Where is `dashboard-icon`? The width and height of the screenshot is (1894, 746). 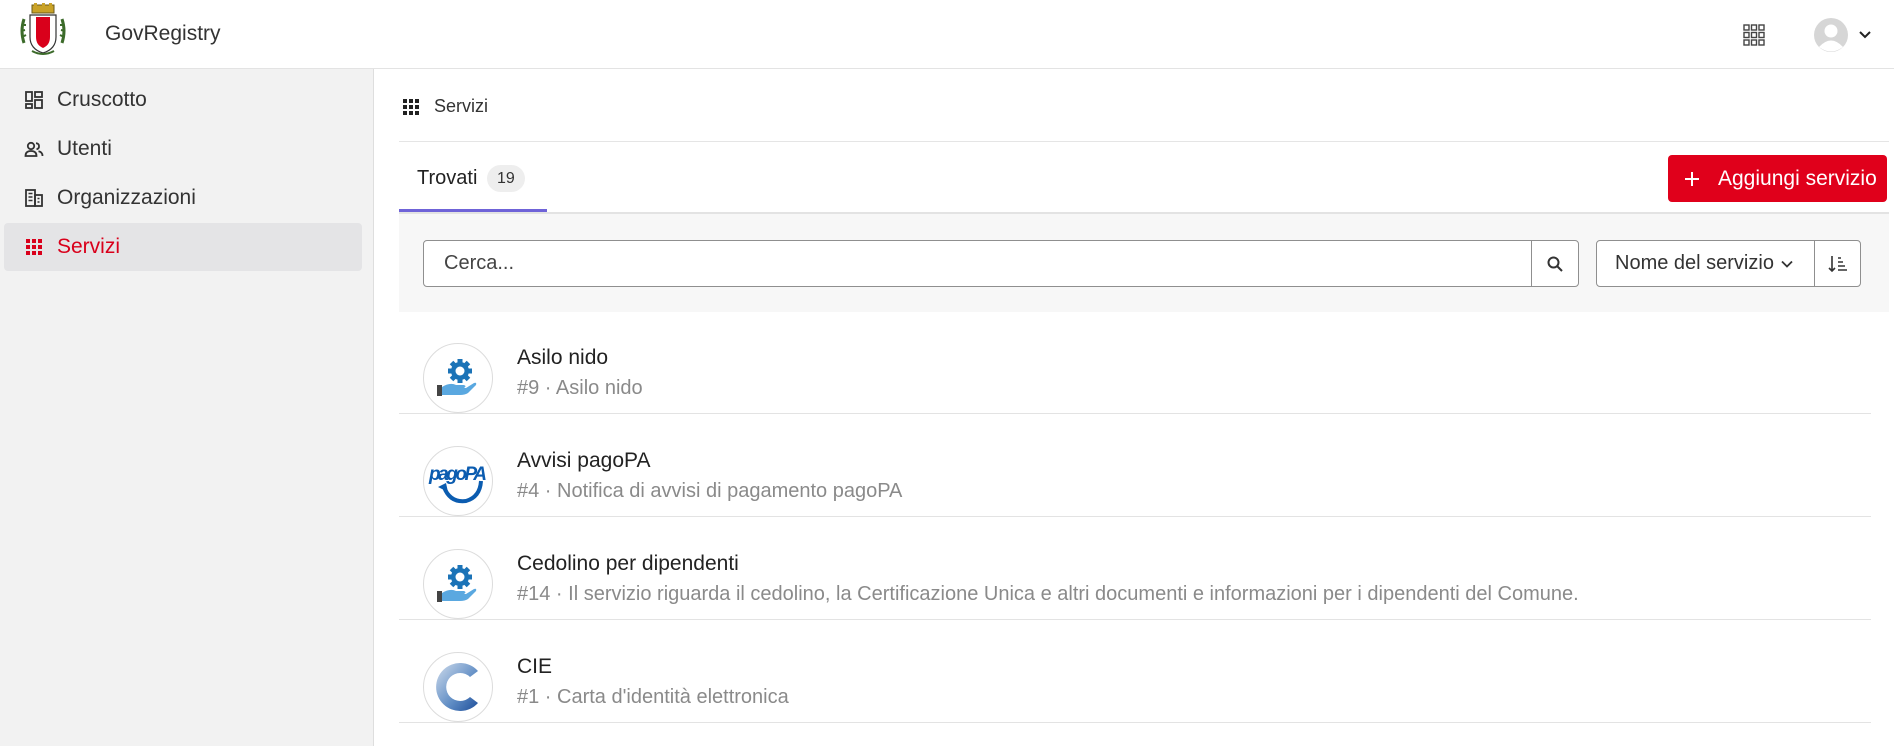 dashboard-icon is located at coordinates (34, 100).